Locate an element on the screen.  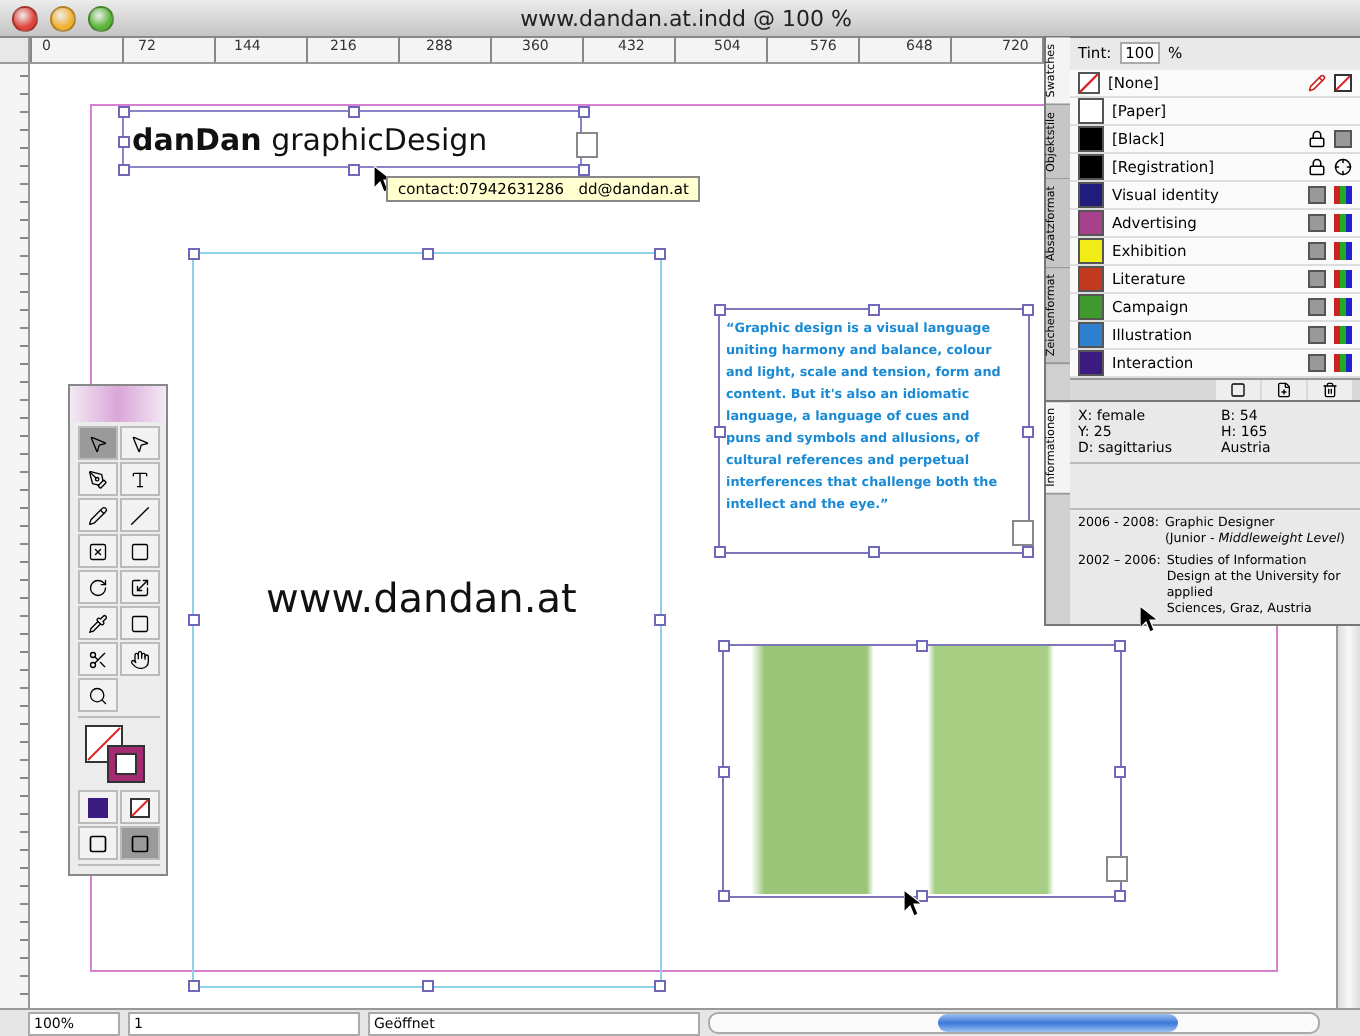
show-swatches-button is located at coordinates (1238, 389).